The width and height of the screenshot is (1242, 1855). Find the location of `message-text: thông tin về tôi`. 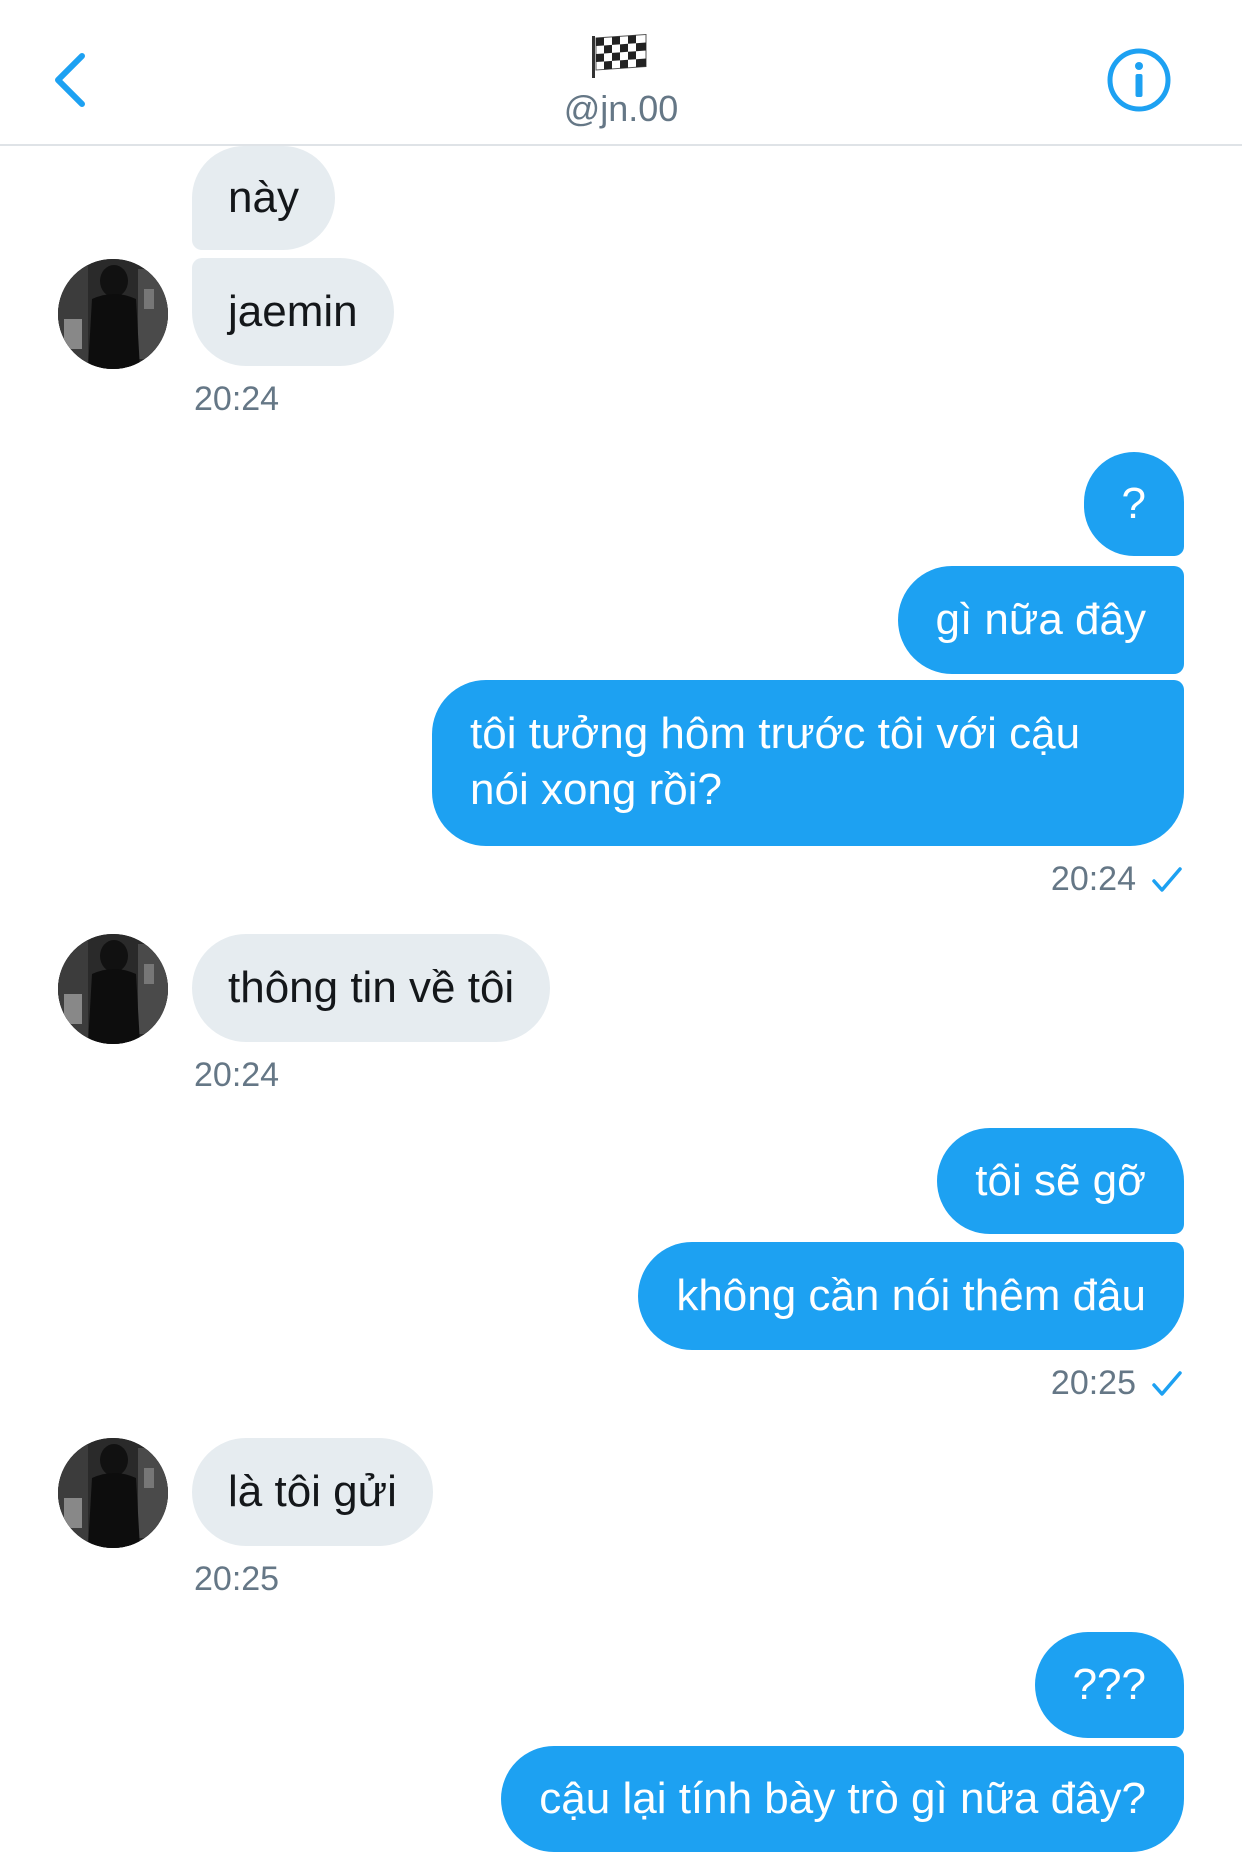

message-text: thông tin về tôi is located at coordinates (371, 987).